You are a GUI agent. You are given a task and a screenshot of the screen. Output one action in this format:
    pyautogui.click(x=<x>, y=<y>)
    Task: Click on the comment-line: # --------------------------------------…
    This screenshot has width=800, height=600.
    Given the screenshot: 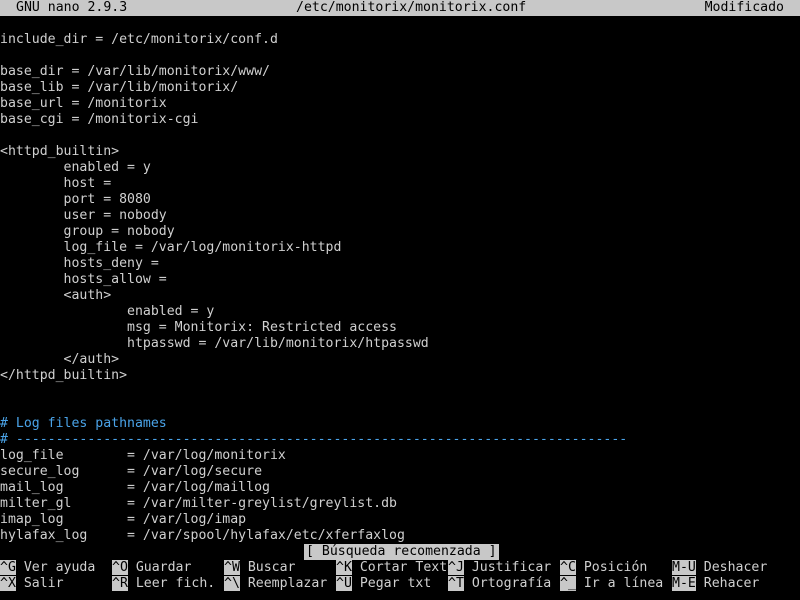 What is the action you would take?
    pyautogui.click(x=400, y=440)
    